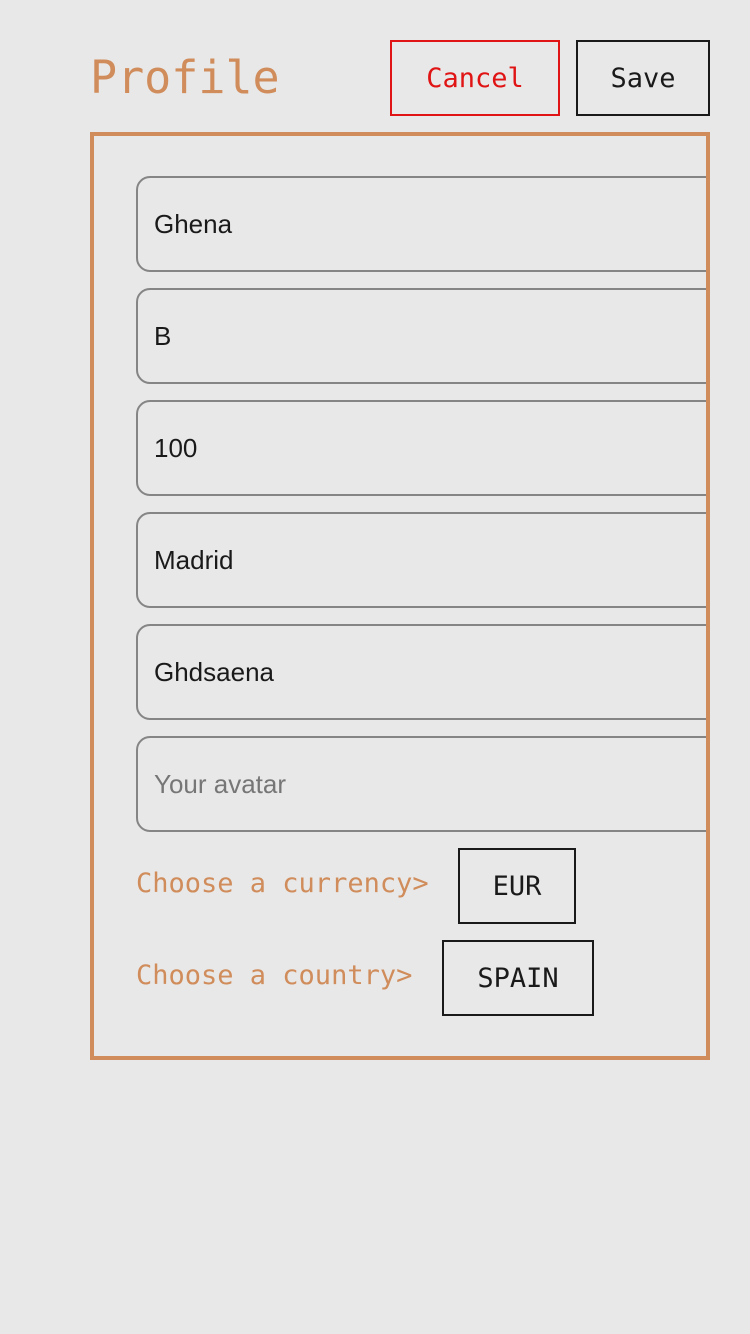 Image resolution: width=750 pixels, height=1334 pixels. I want to click on page-title: Profile, so click(185, 77).